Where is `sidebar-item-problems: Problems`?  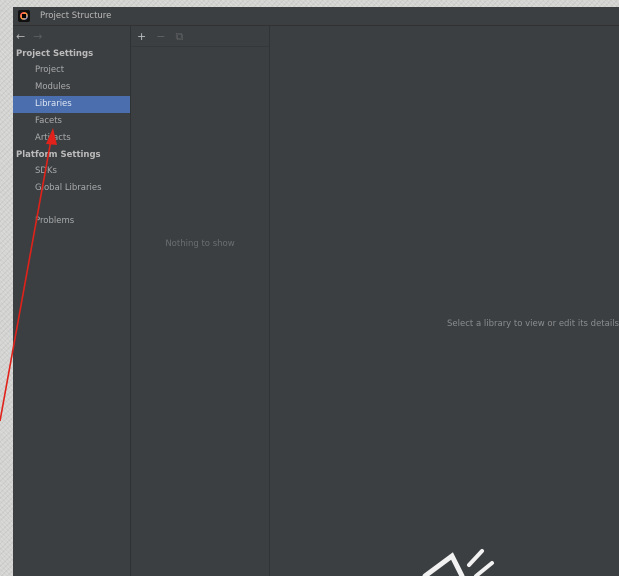
sidebar-item-problems: Problems is located at coordinates (71, 221).